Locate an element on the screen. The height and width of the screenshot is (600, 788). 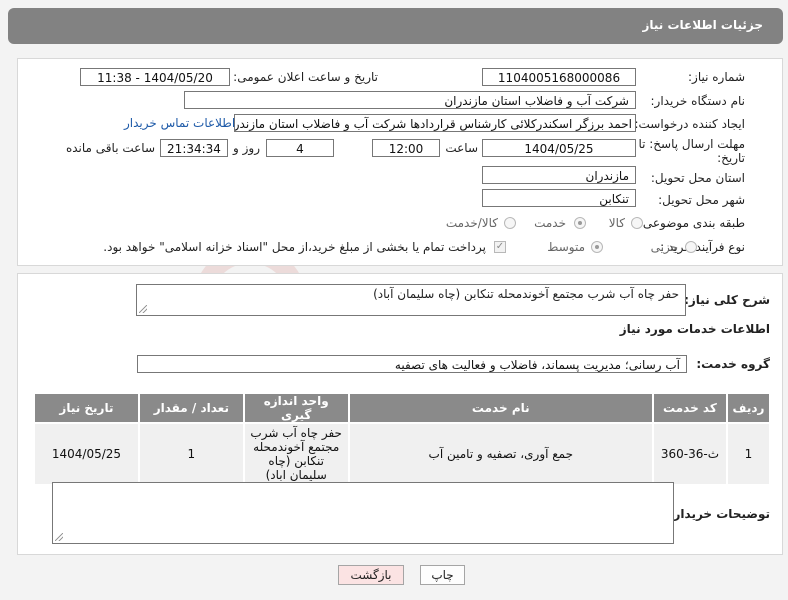
deadline-time-field: 12:00 is located at coordinates (406, 148).